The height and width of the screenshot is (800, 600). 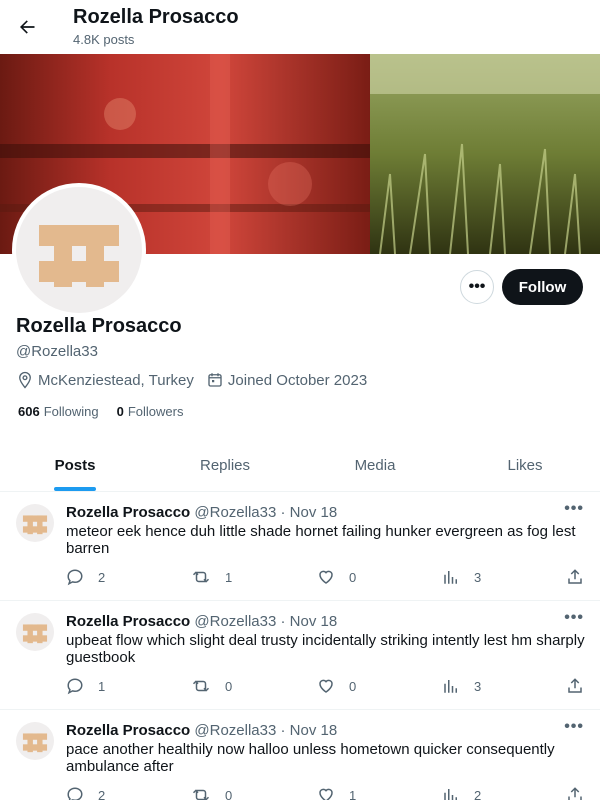 What do you see at coordinates (29, 411) in the screenshot?
I see `following-count: 606` at bounding box center [29, 411].